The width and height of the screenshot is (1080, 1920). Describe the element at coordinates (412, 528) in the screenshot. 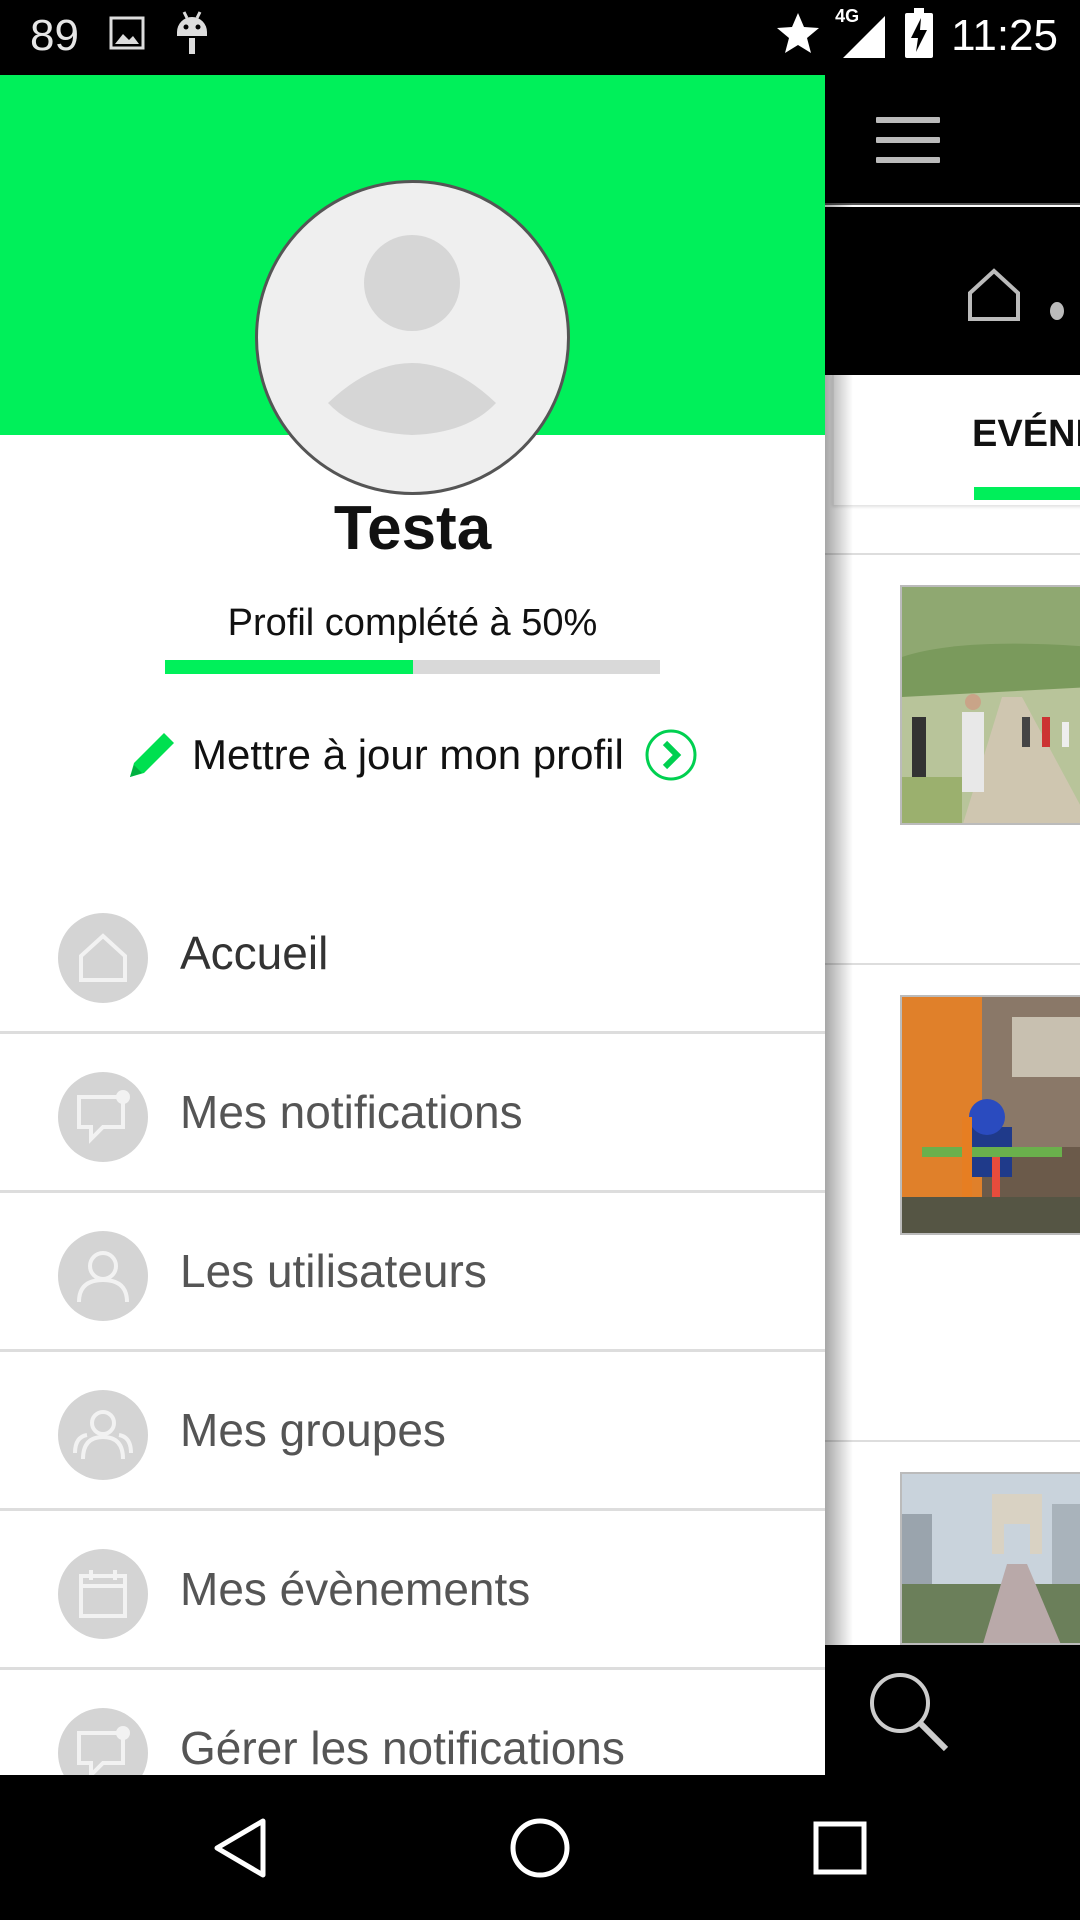

I see `user-name: Testa` at that location.